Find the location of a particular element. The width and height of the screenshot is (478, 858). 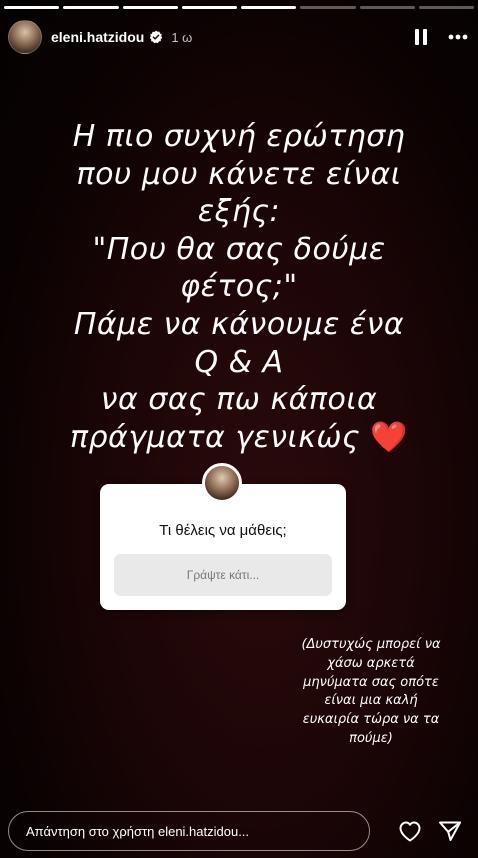

story-text-last-line: πράγματα γενικώς ❤️ is located at coordinates (239, 438).